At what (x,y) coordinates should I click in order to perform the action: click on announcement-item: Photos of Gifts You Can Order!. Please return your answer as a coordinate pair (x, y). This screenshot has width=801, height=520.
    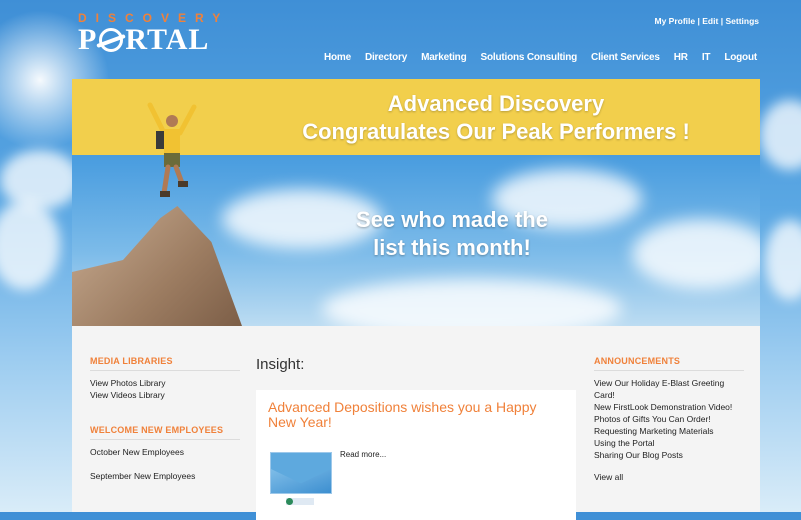
    Looking at the image, I should click on (669, 419).